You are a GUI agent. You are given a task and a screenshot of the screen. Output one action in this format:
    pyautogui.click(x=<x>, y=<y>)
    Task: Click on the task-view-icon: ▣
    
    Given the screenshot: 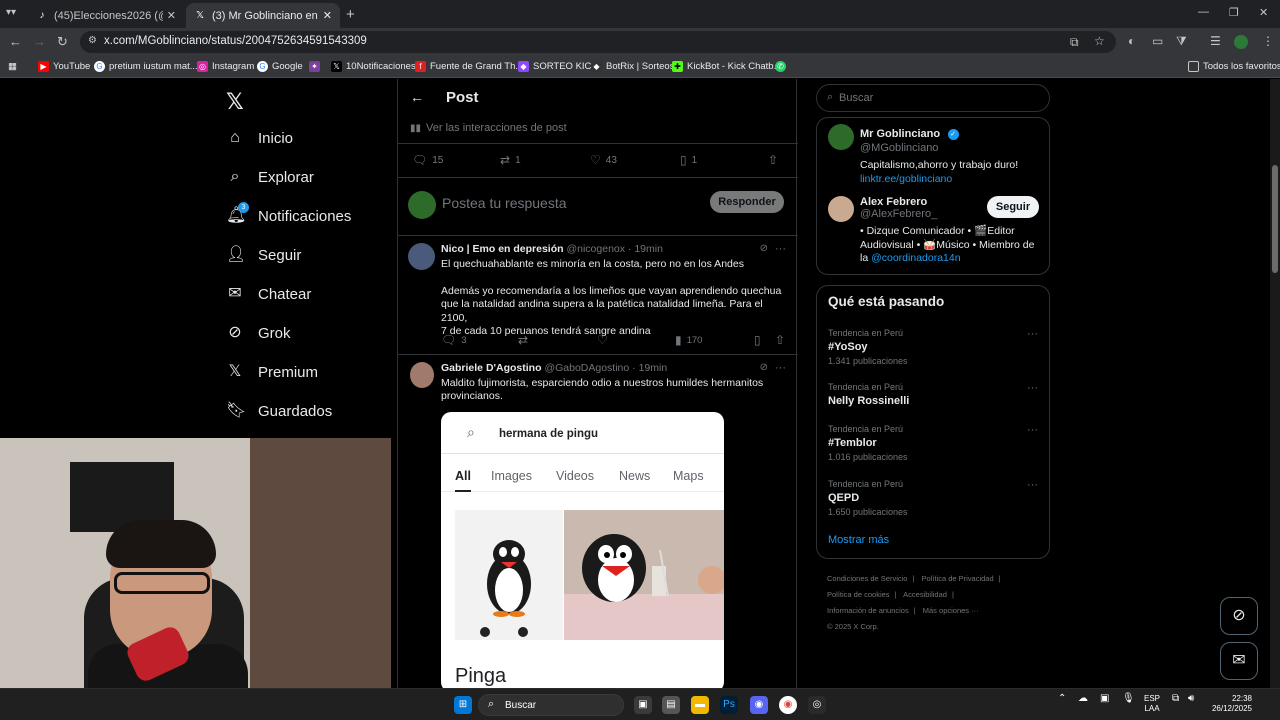 What is the action you would take?
    pyautogui.click(x=643, y=705)
    